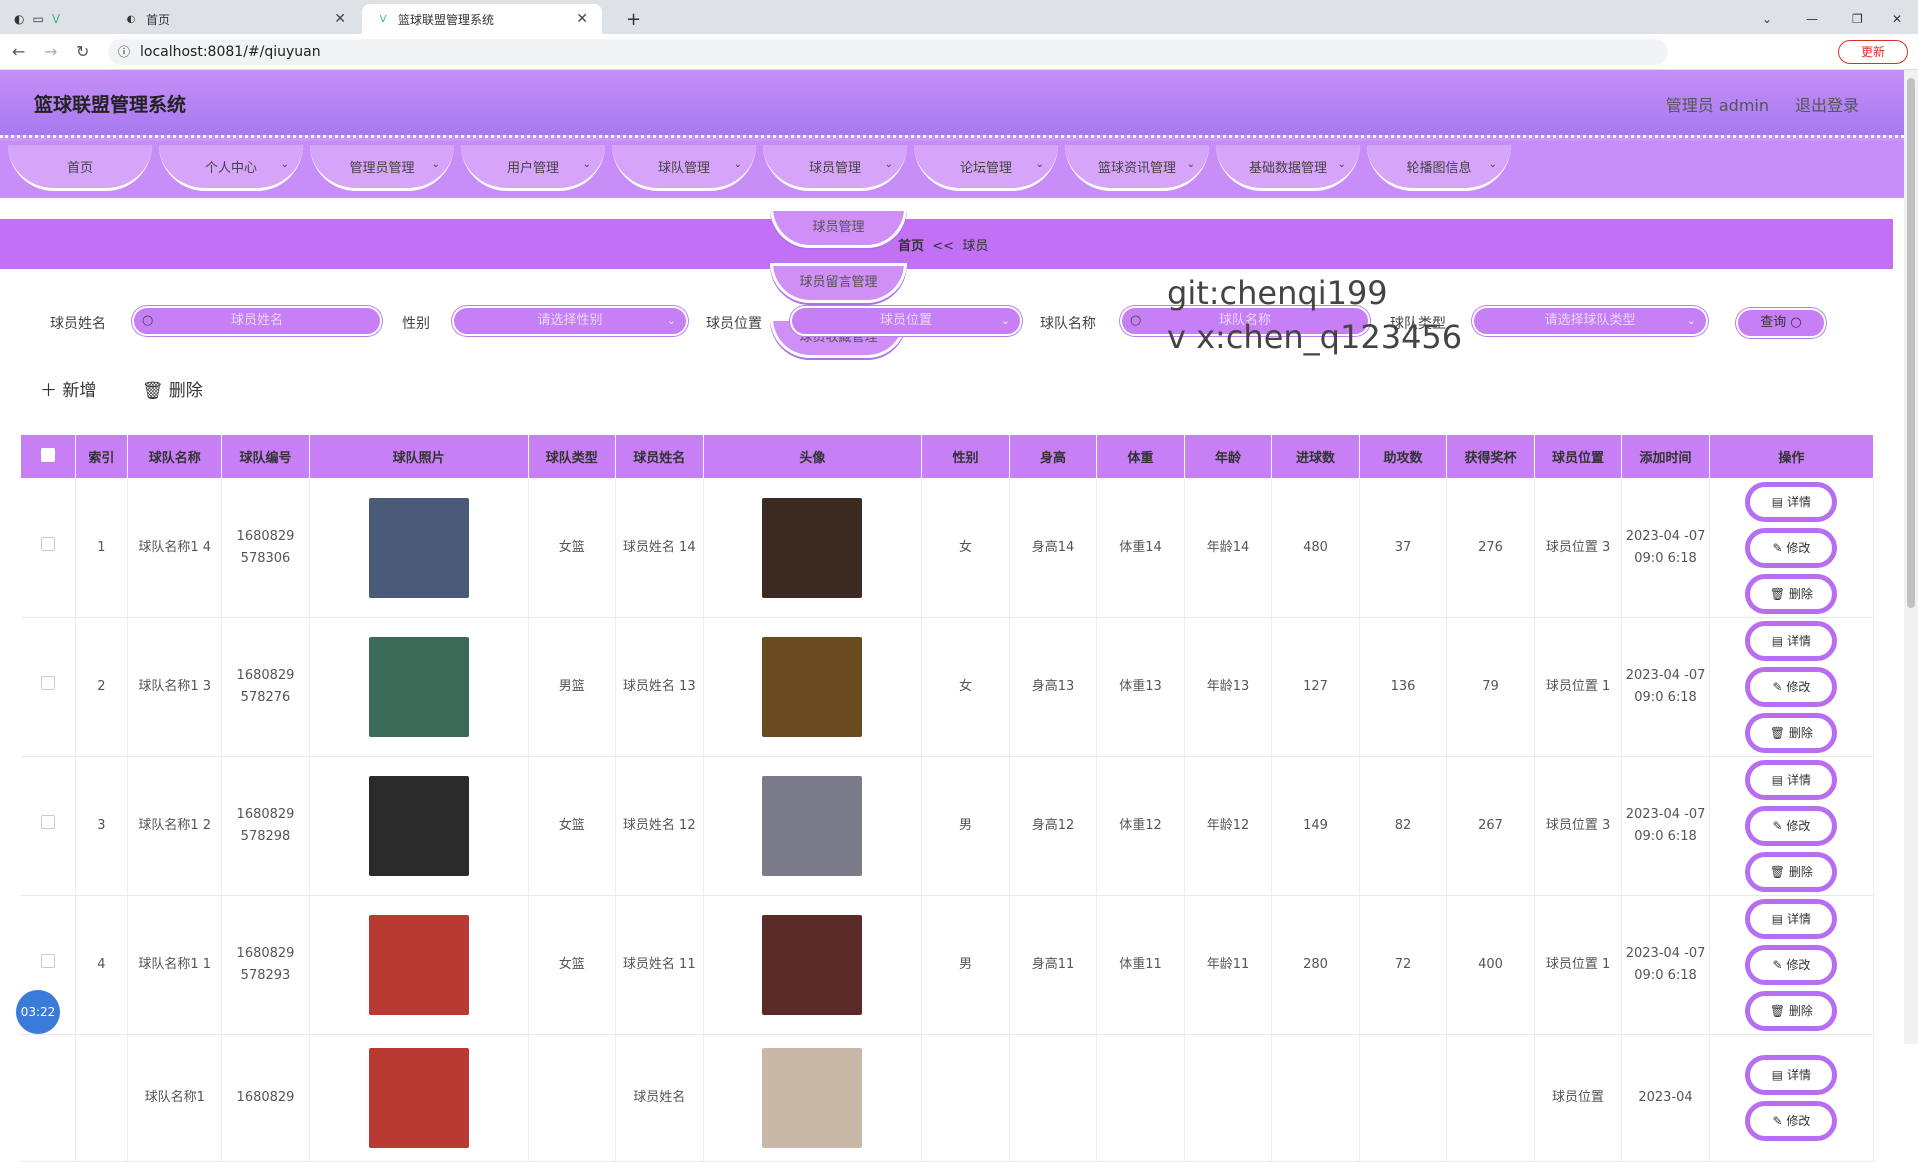  Describe the element at coordinates (1800, 733) in the screenshot. I see `button-label: 删除` at that location.